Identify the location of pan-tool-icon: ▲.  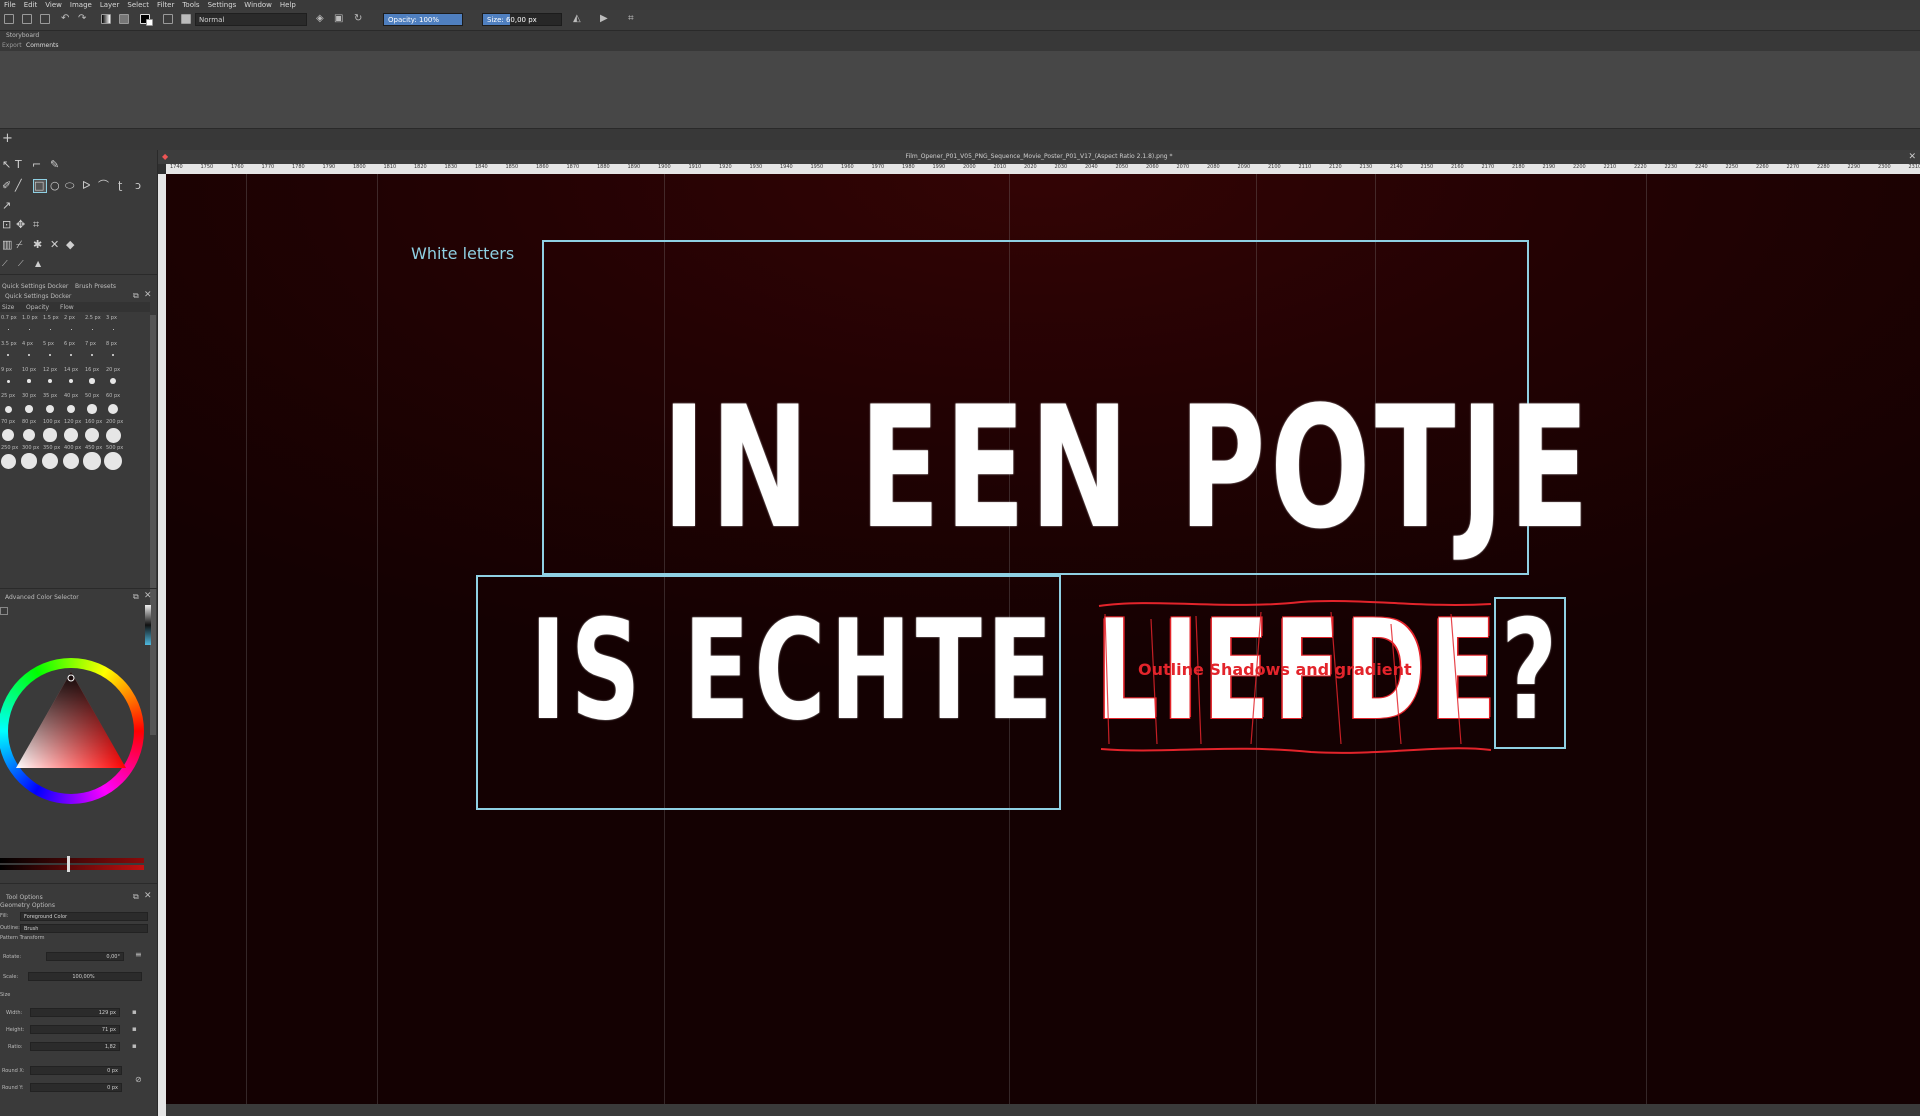
(38, 264).